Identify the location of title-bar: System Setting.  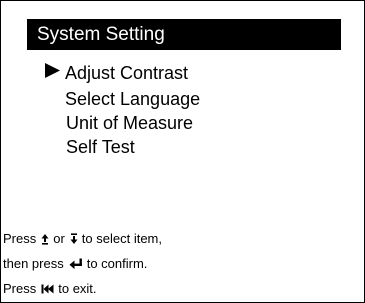
(184, 34).